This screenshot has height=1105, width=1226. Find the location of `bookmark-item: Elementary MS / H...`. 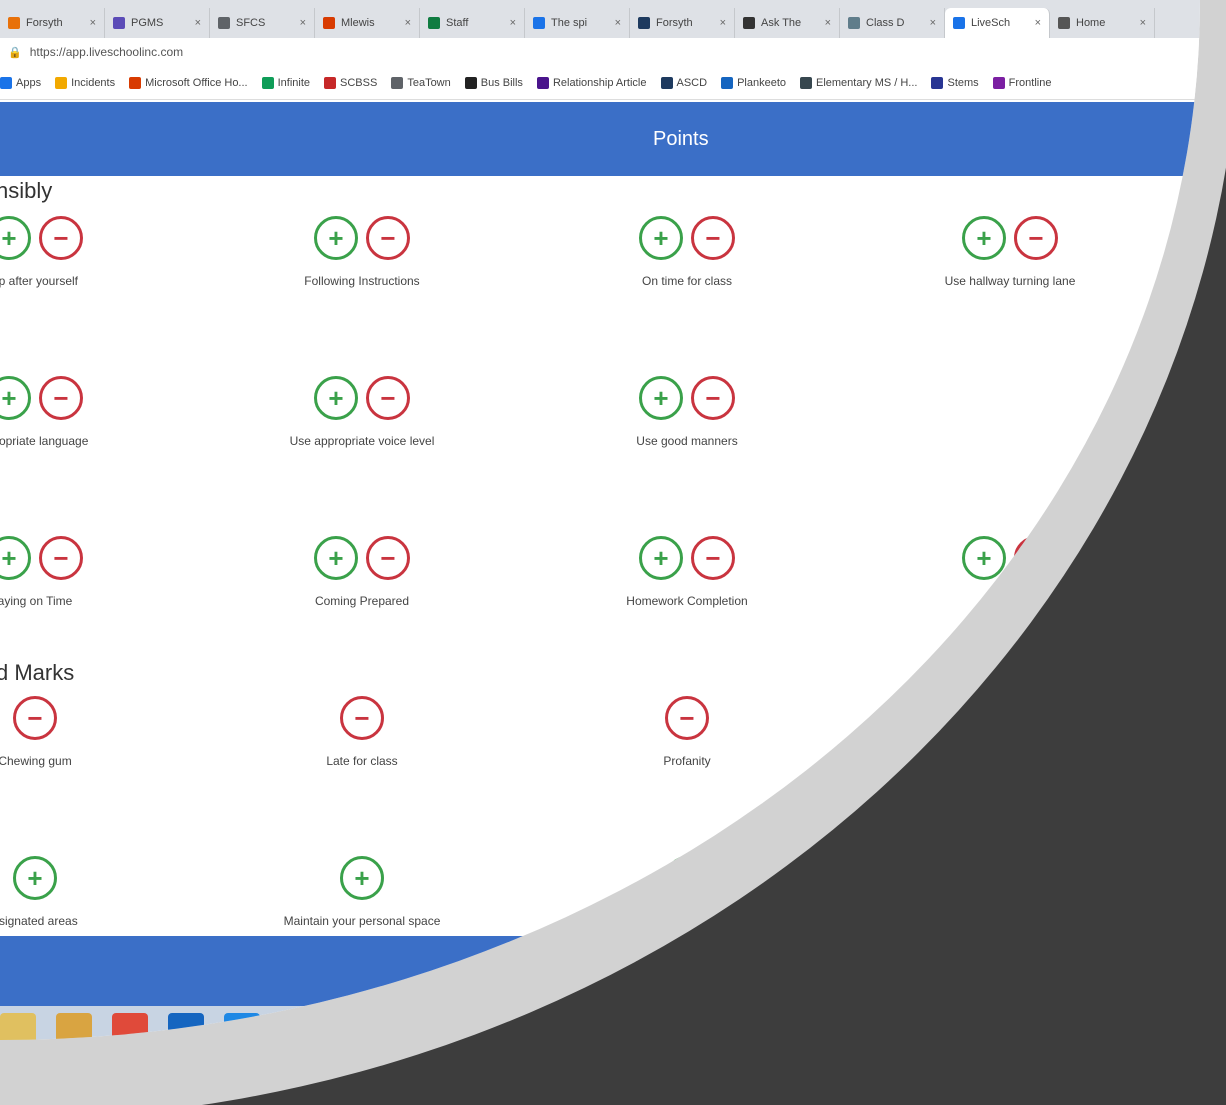

bookmark-item: Elementary MS / H... is located at coordinates (858, 82).